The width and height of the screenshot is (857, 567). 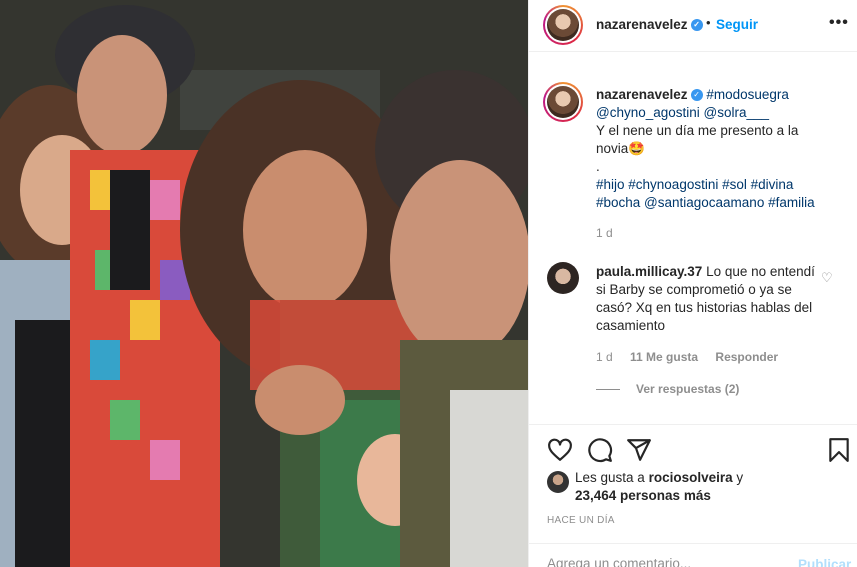 What do you see at coordinates (642, 94) in the screenshot?
I see `caption-username: nazarenavelez` at bounding box center [642, 94].